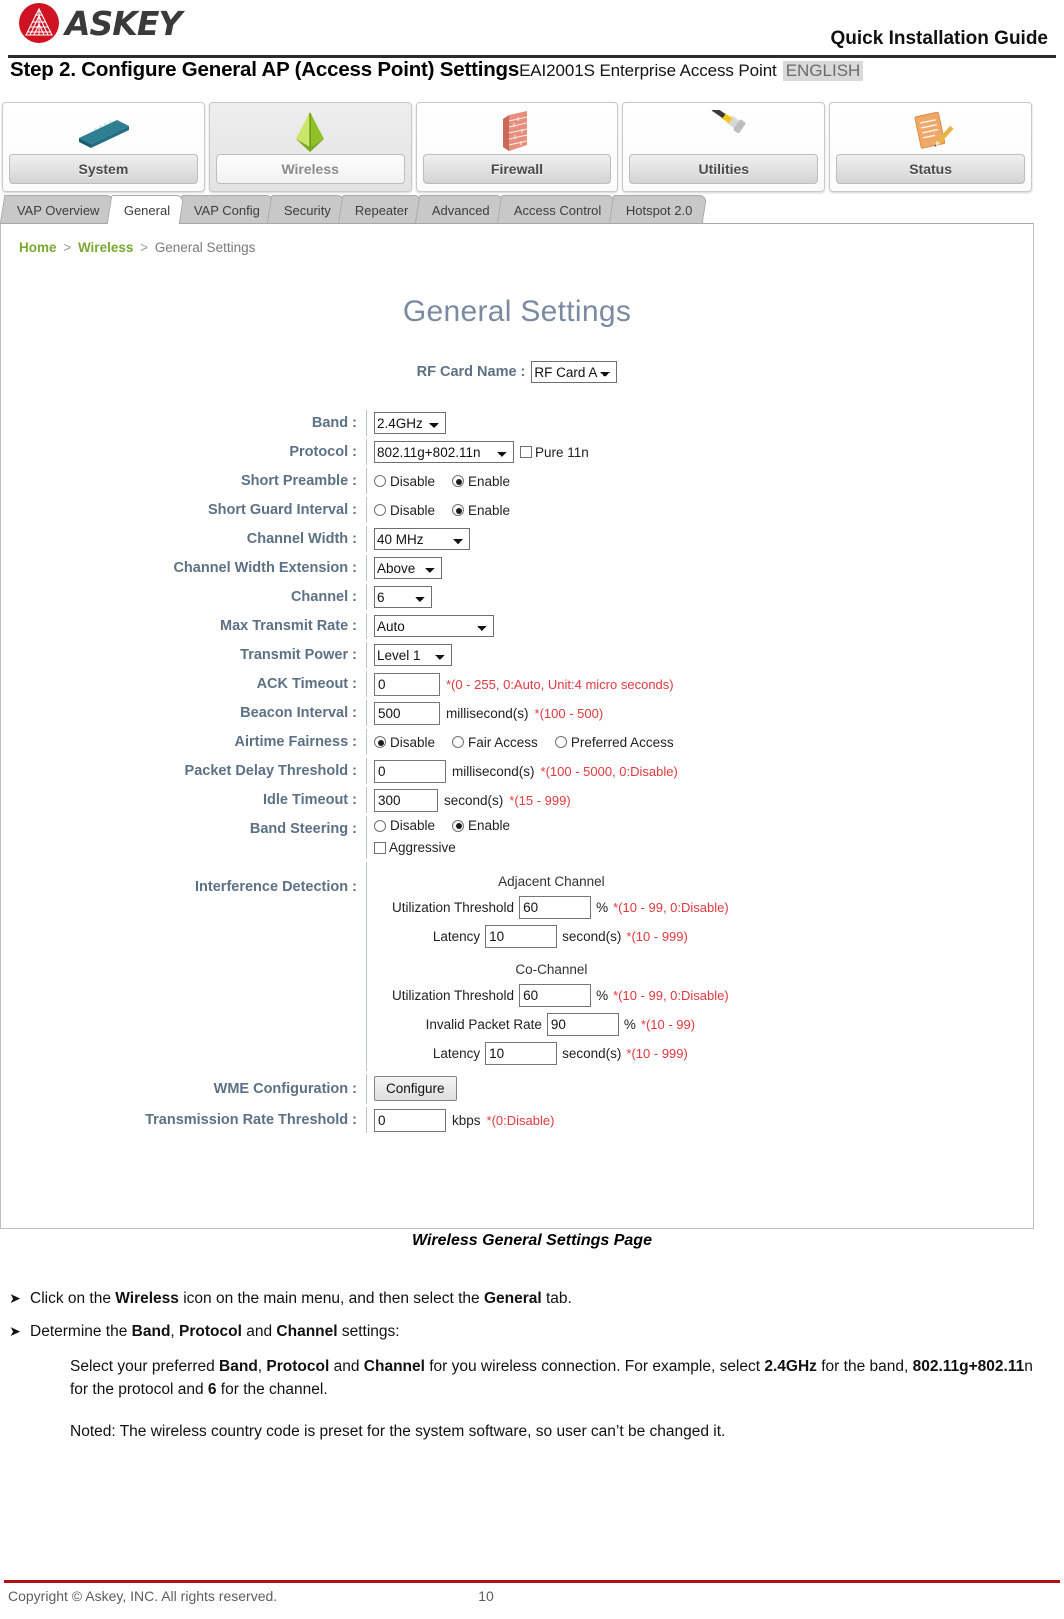  Describe the element at coordinates (408, 568) in the screenshot. I see `channel-width-extension-select: Above` at that location.